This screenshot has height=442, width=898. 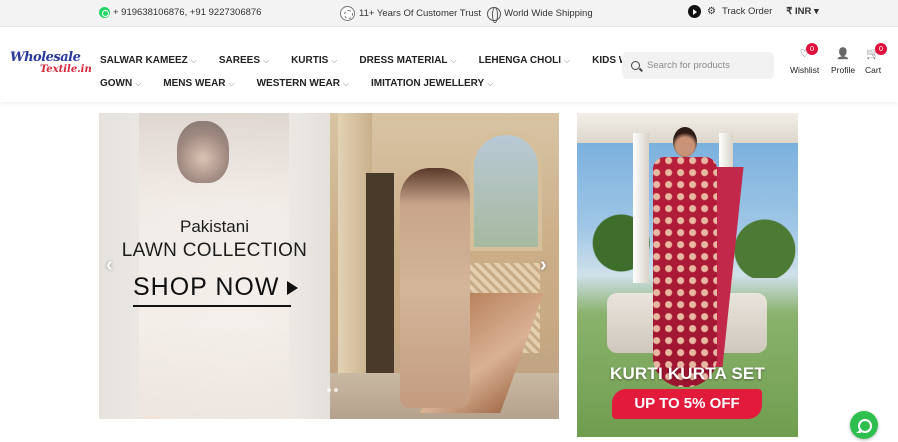 I want to click on shipping-info: World Wide Shipping, so click(x=540, y=14).